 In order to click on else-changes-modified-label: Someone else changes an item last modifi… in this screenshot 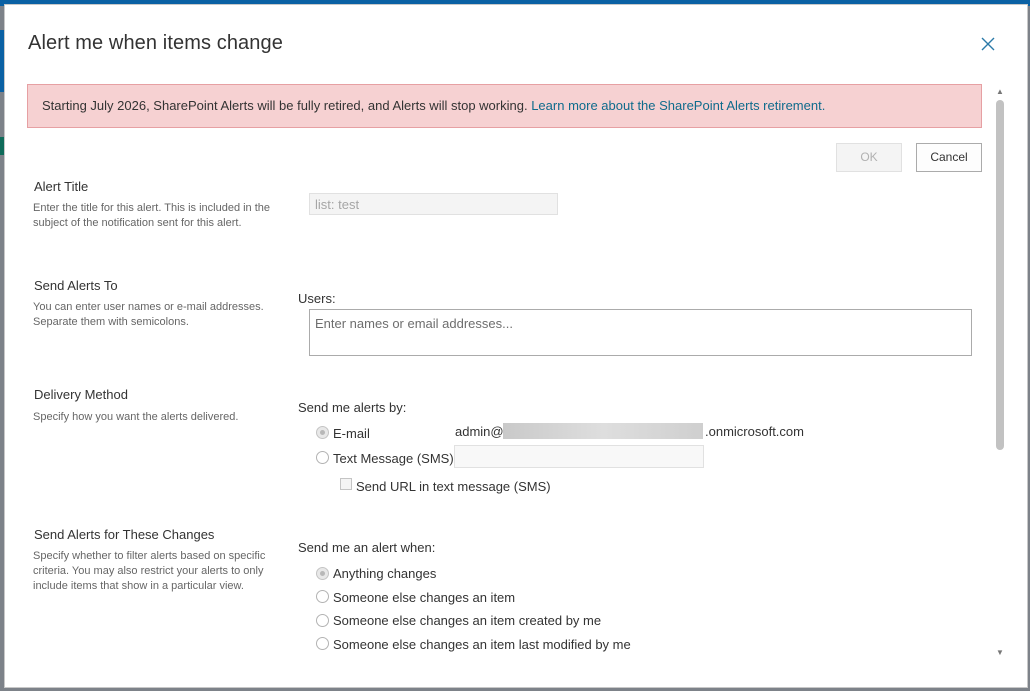, I will do `click(482, 644)`.